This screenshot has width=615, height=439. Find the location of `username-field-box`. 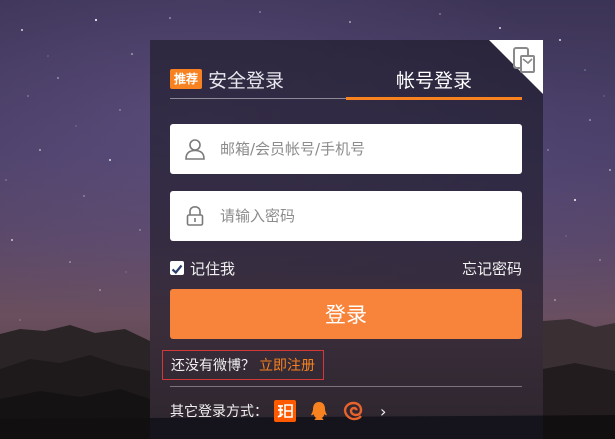

username-field-box is located at coordinates (346, 149).